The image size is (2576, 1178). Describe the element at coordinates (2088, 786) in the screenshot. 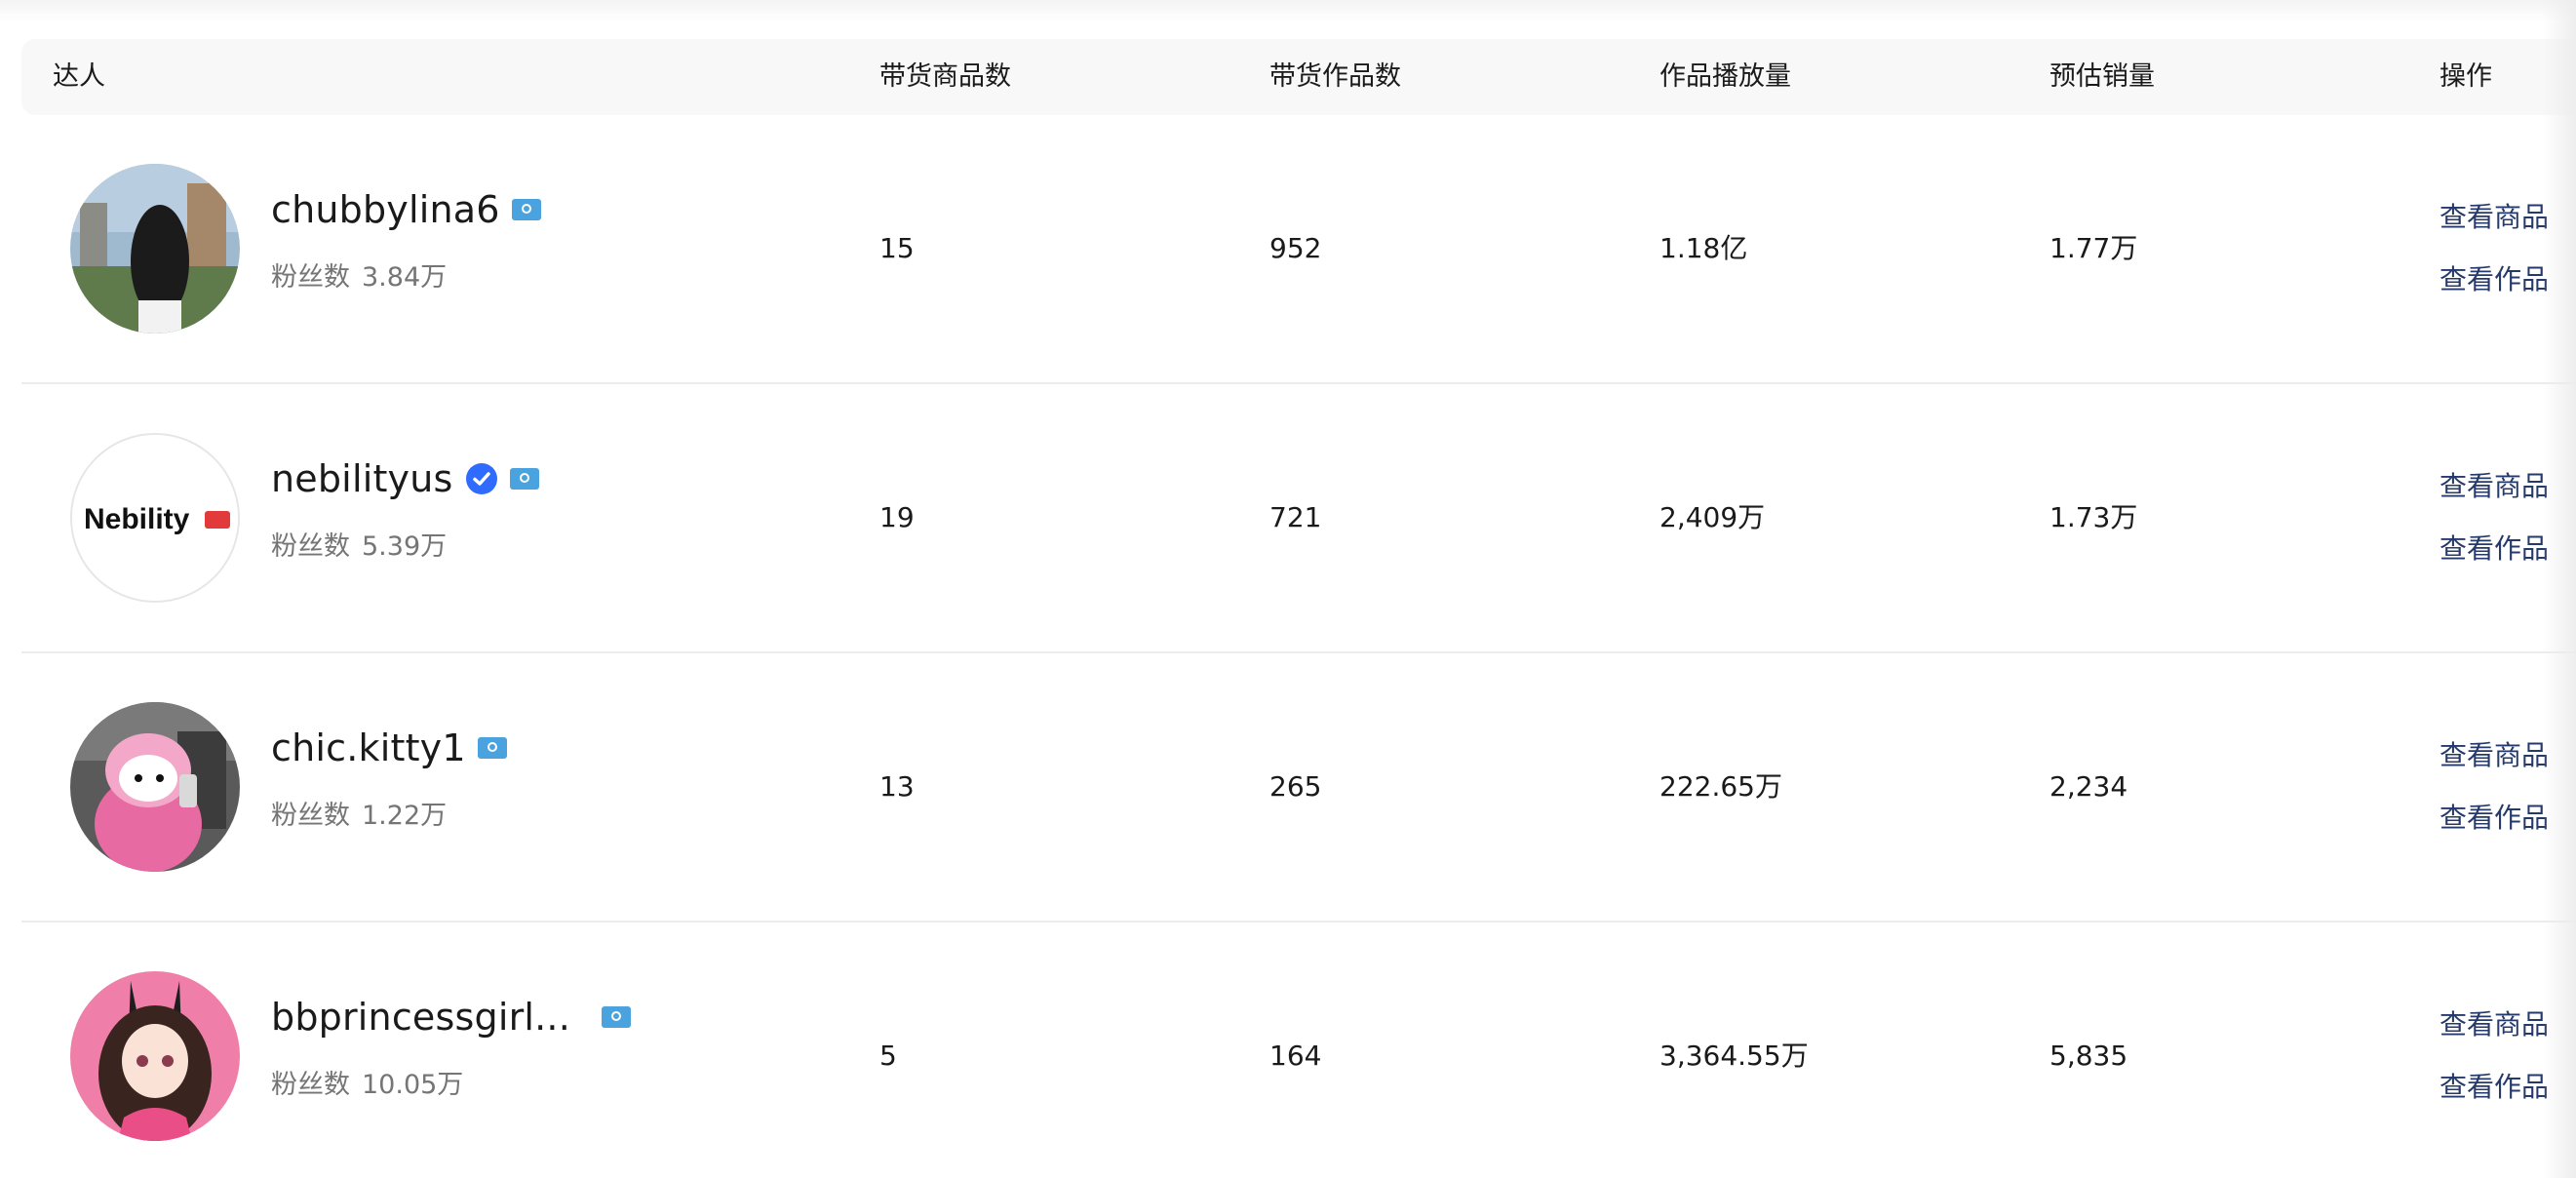

I see `estimated-sales: 2,234` at that location.